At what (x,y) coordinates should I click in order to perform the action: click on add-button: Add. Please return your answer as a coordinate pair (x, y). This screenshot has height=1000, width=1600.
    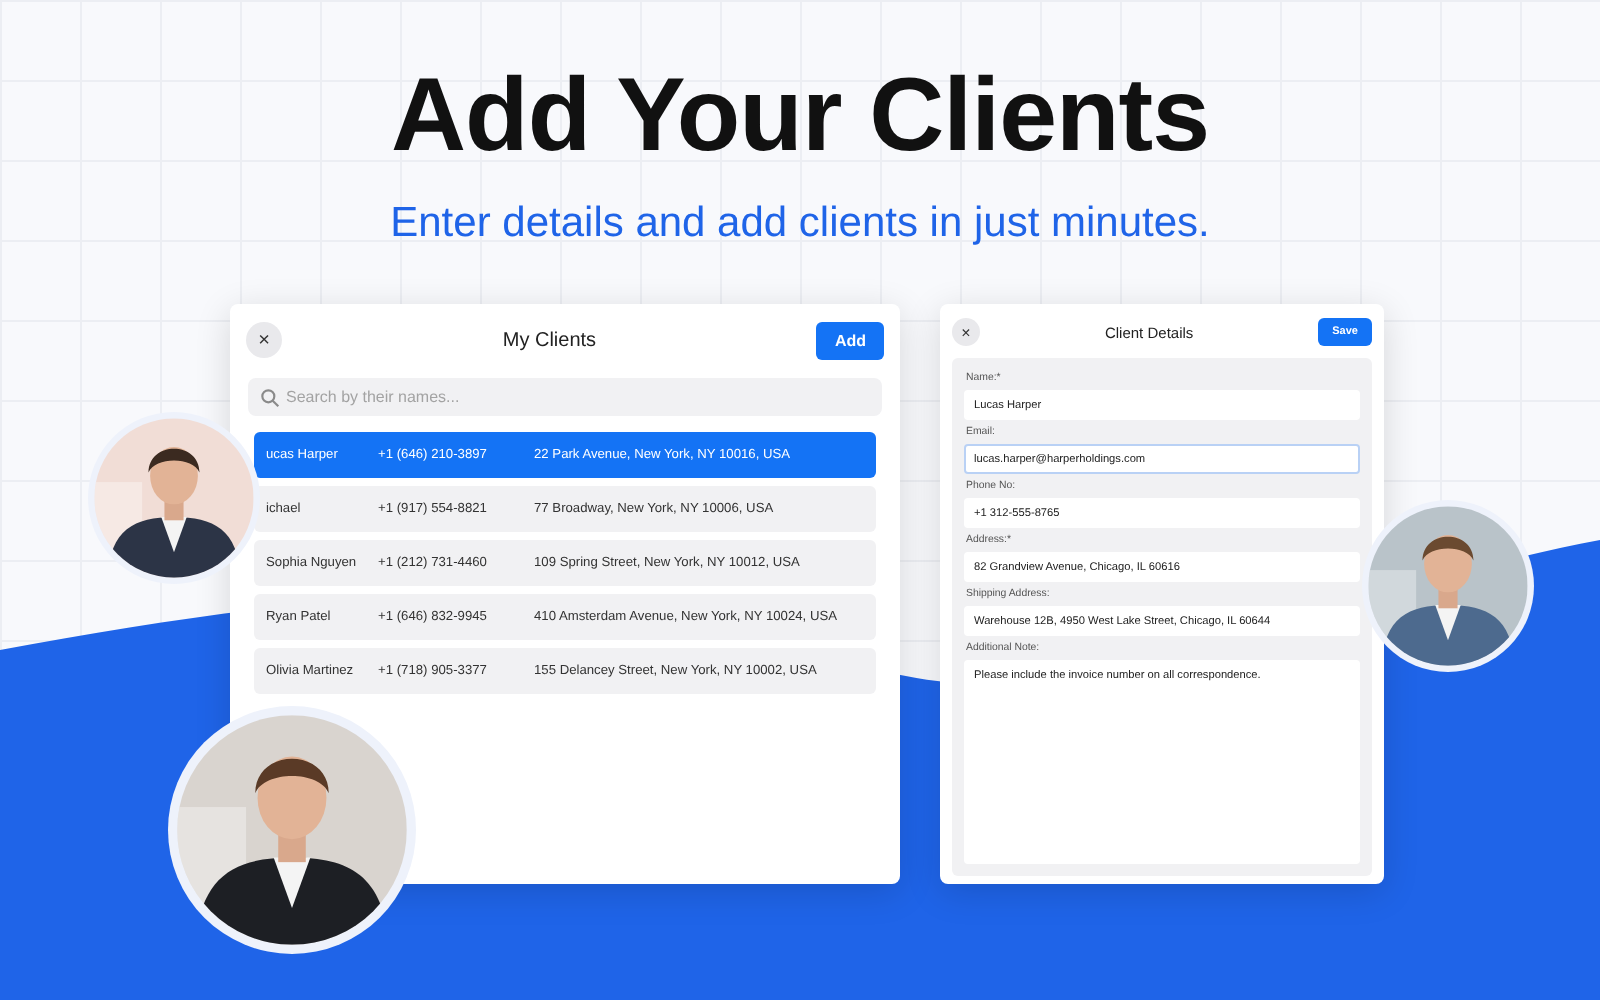
    Looking at the image, I should click on (850, 340).